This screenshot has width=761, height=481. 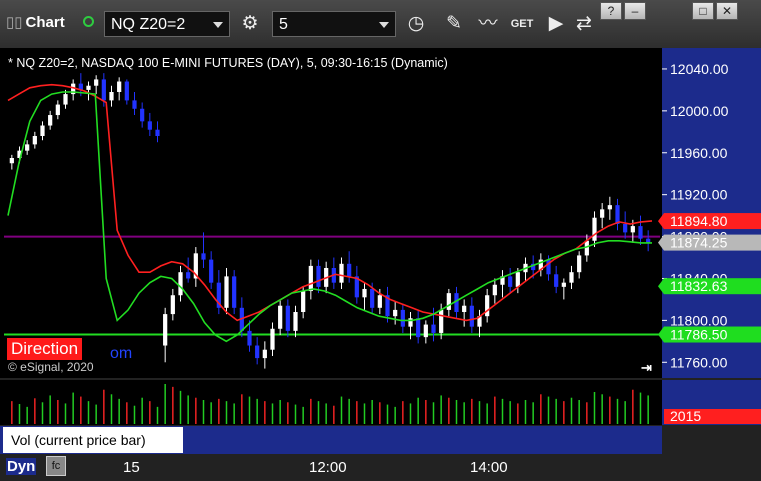 What do you see at coordinates (131, 467) in the screenshot?
I see `time-tick-label: 15` at bounding box center [131, 467].